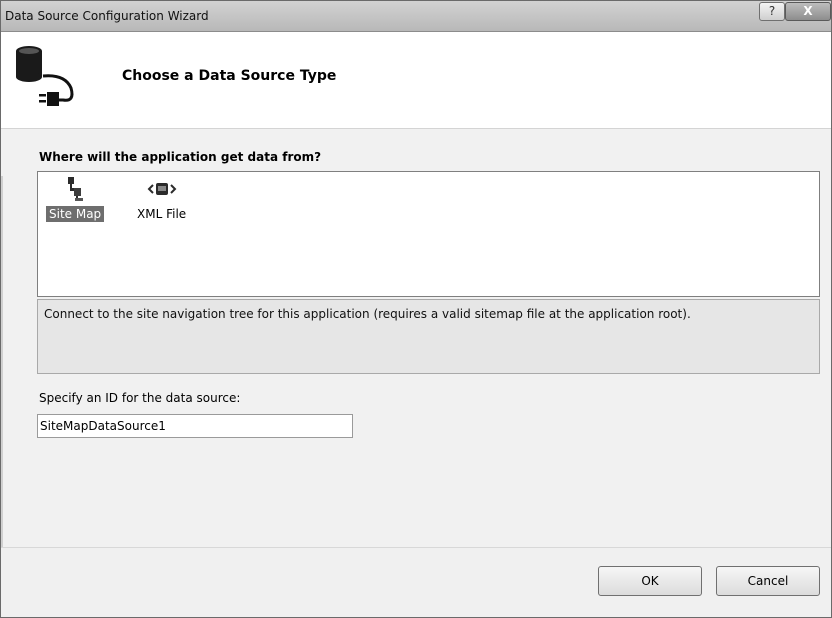 The image size is (832, 618). Describe the element at coordinates (76, 189) in the screenshot. I see `sitemap-icon` at that location.